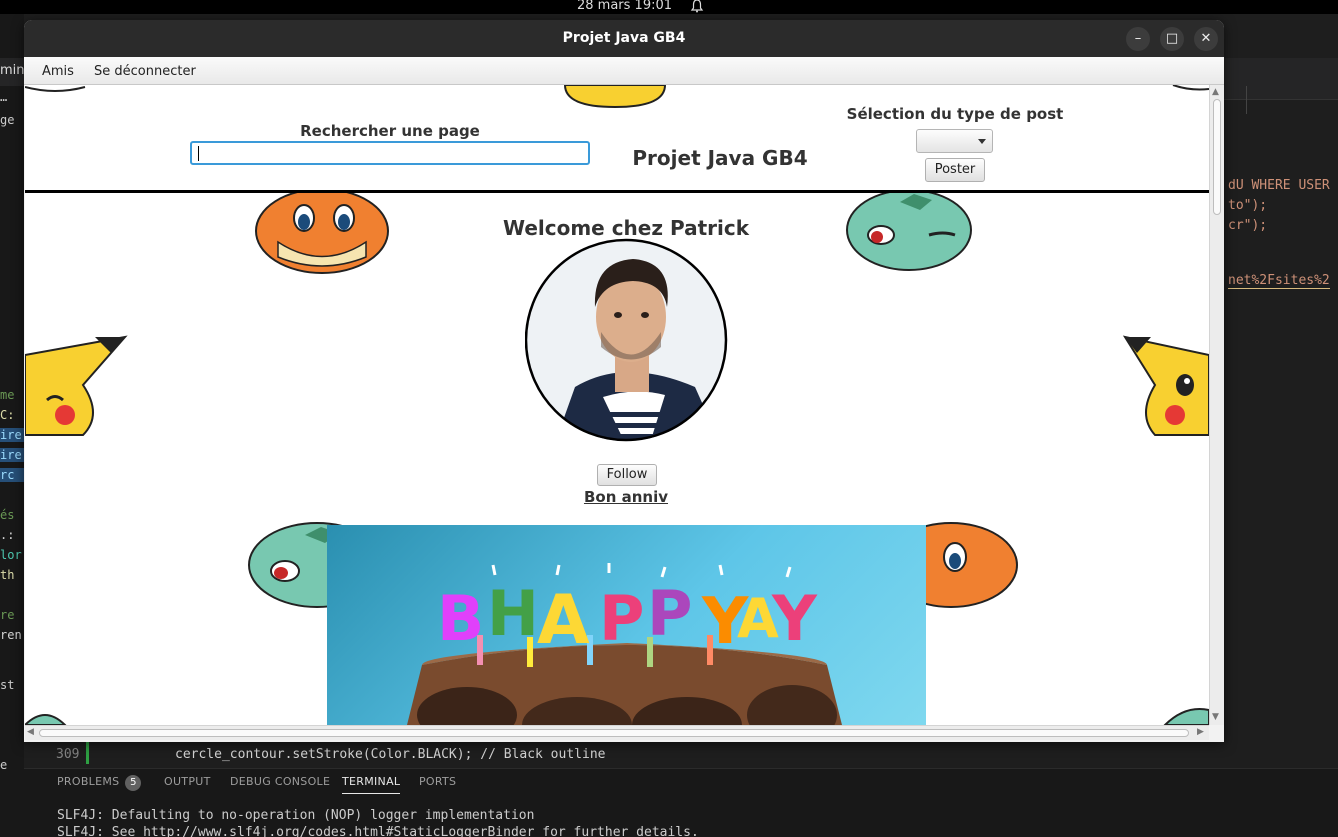 This screenshot has width=1338, height=837. What do you see at coordinates (954, 141) in the screenshot?
I see `post-type-select` at bounding box center [954, 141].